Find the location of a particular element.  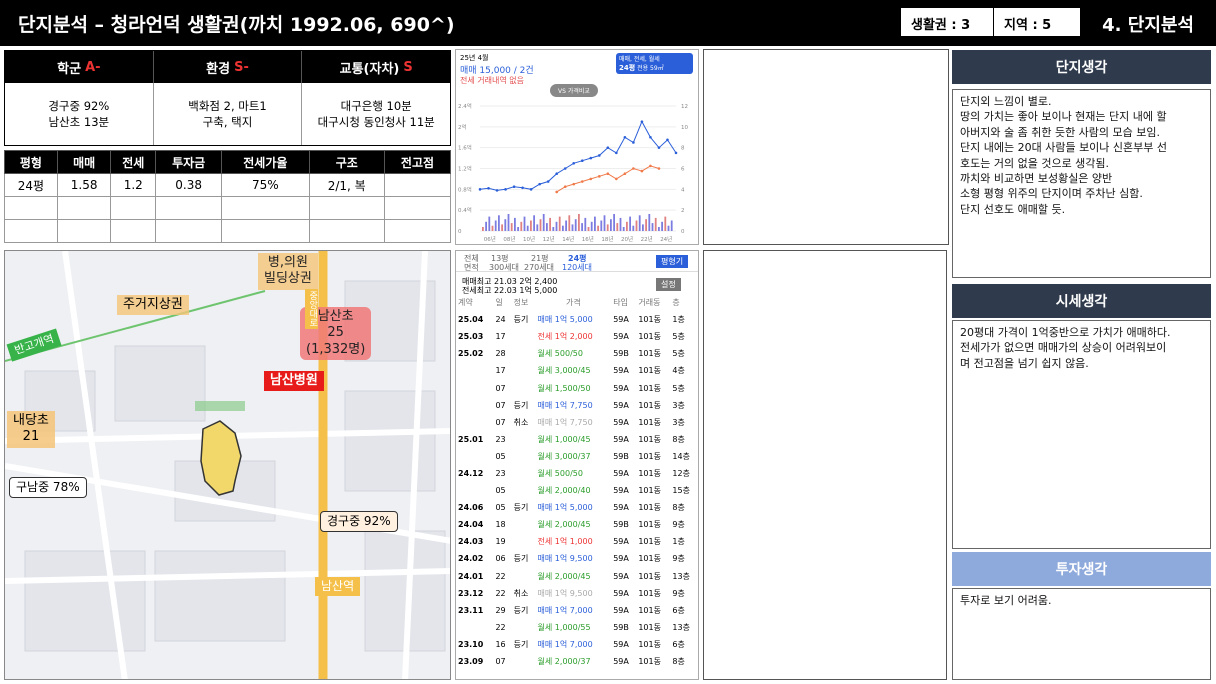

table-row: 17 월세 3,000/45 59A 101동 4층 is located at coordinates (590, 371).